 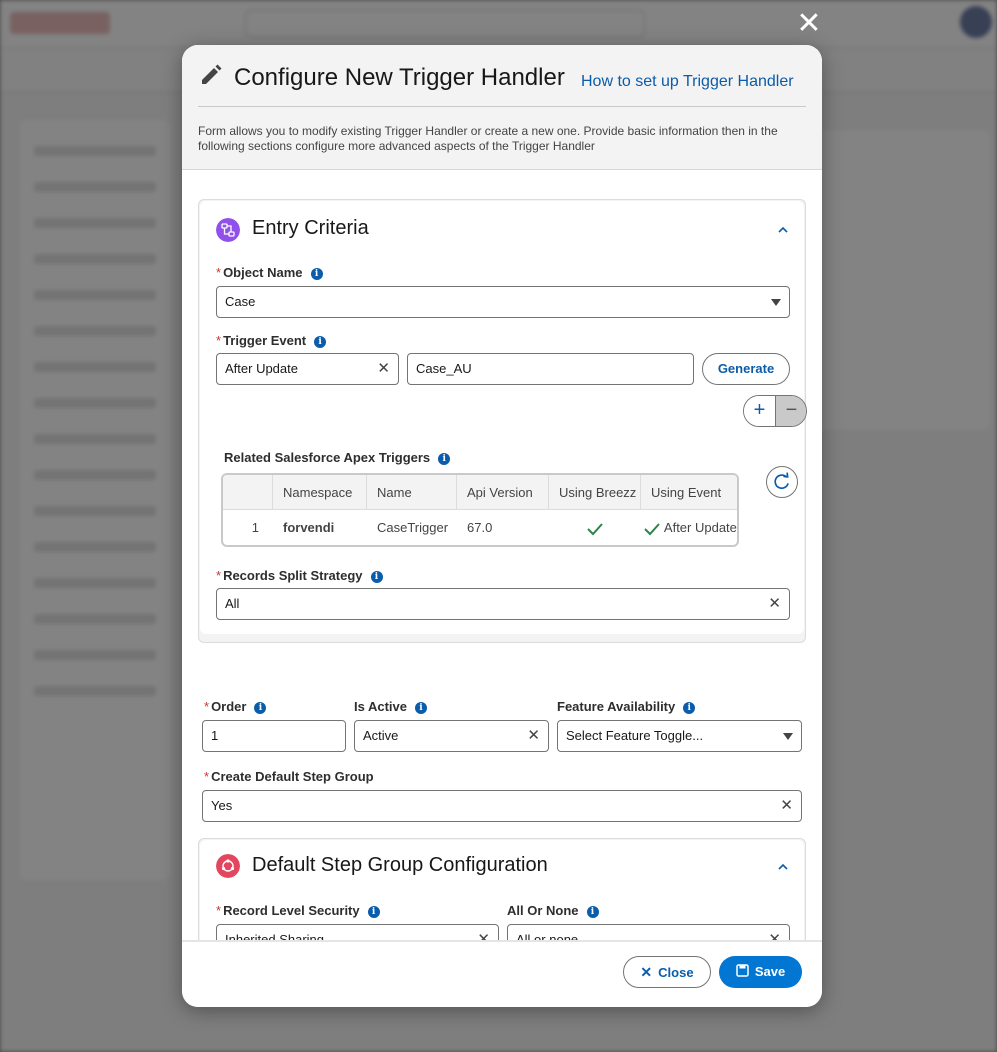 What do you see at coordinates (299, 575) in the screenshot?
I see `split-strategy-label: * Records Split Strategy i` at bounding box center [299, 575].